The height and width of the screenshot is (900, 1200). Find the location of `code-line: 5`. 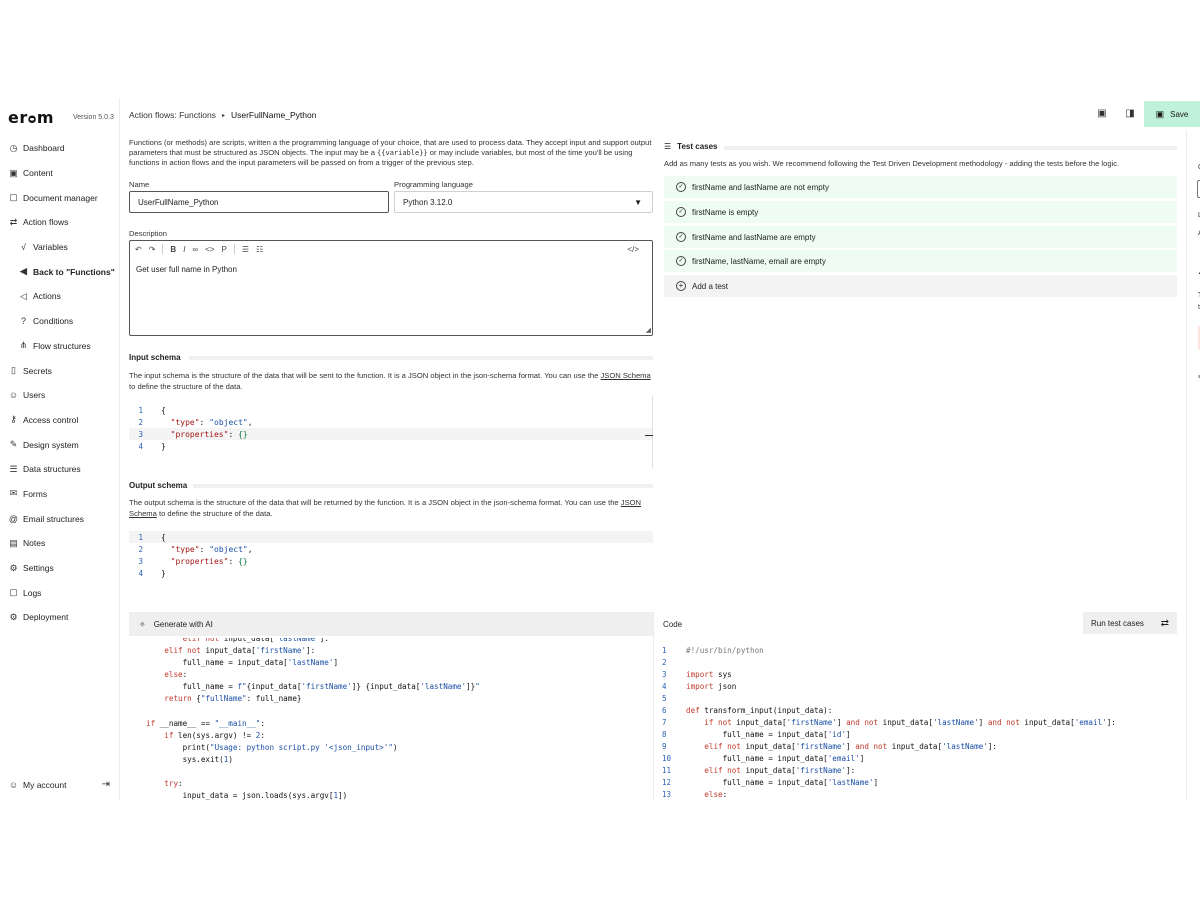

code-line: 5 is located at coordinates (664, 698).